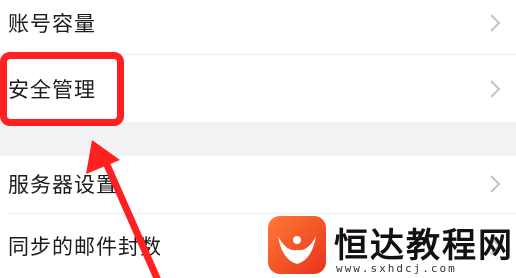 Image resolution: width=516 pixels, height=278 pixels. I want to click on watermark-url: www.sxhdcj.com, so click(396, 268).